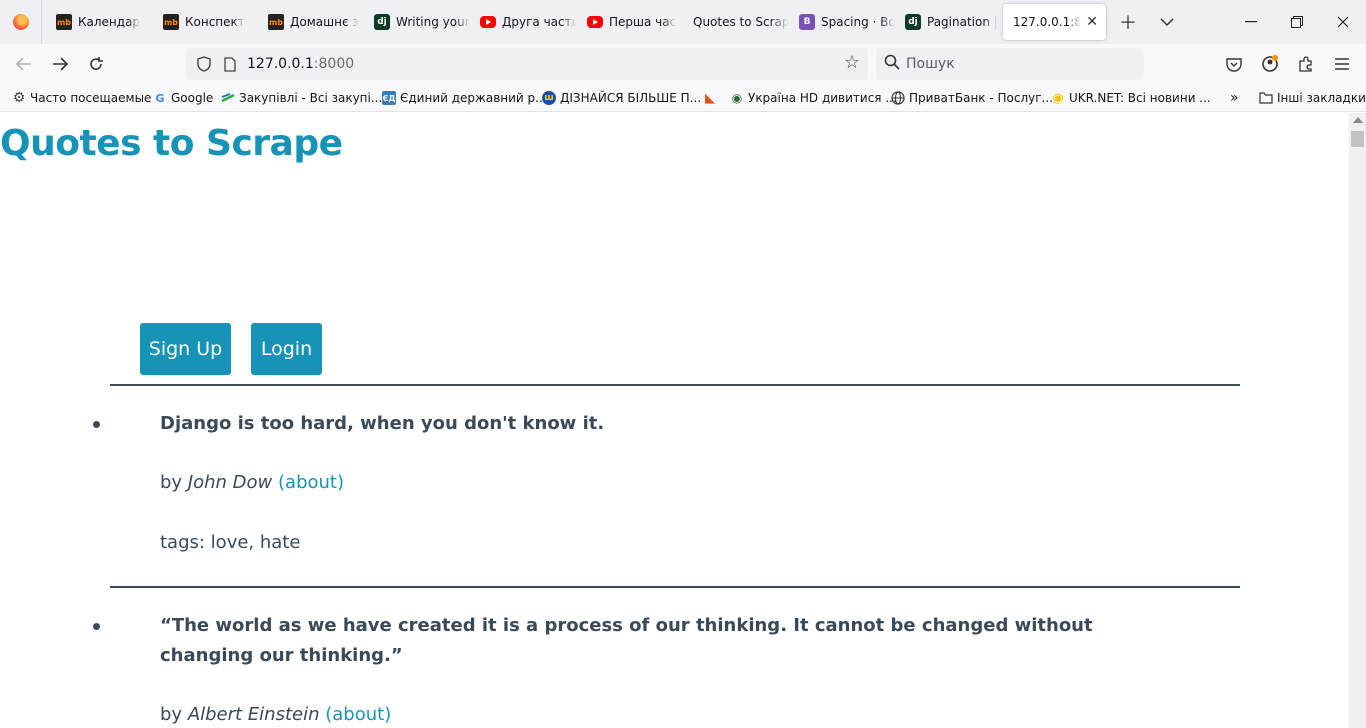 The image size is (1366, 728). What do you see at coordinates (228, 98) in the screenshot?
I see `prozorro-icon` at bounding box center [228, 98].